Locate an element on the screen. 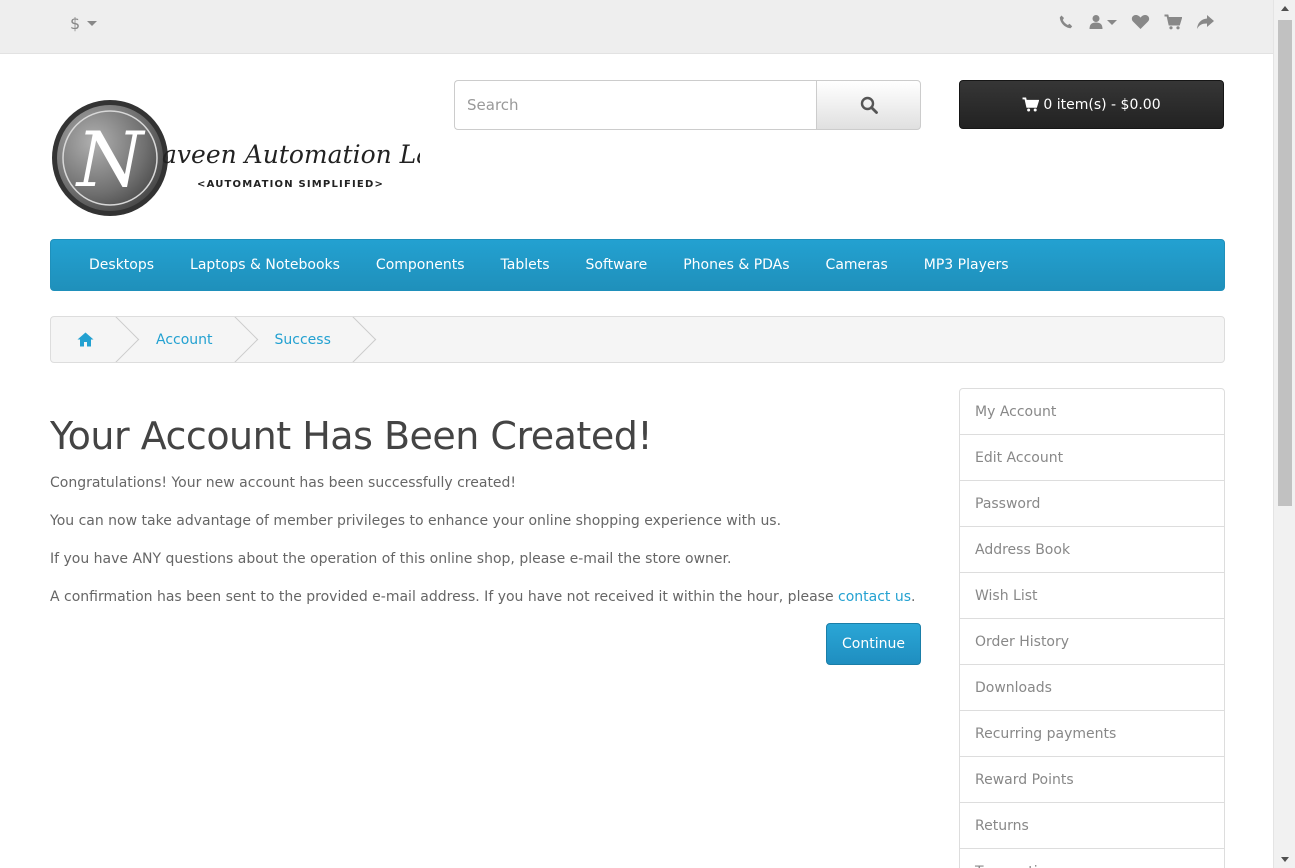  sidebar-item-transactions: Transactions is located at coordinates (1092, 858).